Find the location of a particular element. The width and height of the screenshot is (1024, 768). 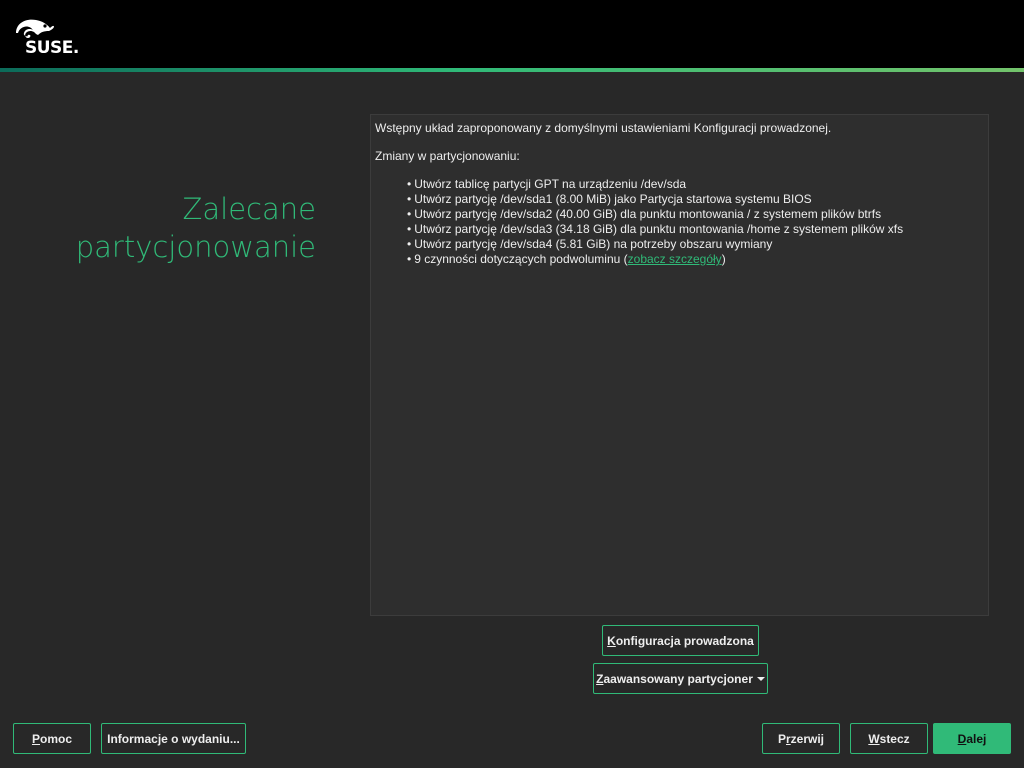

help-button: Pomoc is located at coordinates (52, 738).